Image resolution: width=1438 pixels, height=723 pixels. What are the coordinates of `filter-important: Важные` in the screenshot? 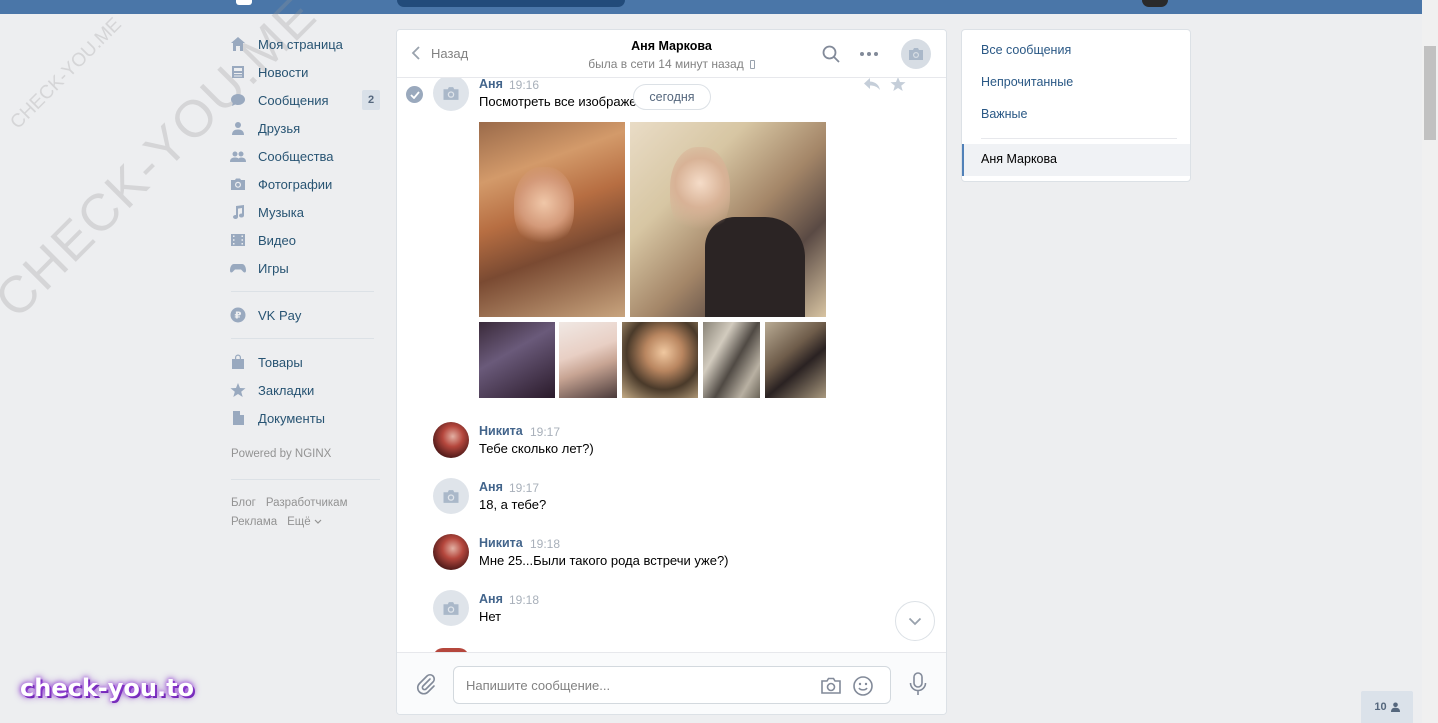 It's located at (1004, 114).